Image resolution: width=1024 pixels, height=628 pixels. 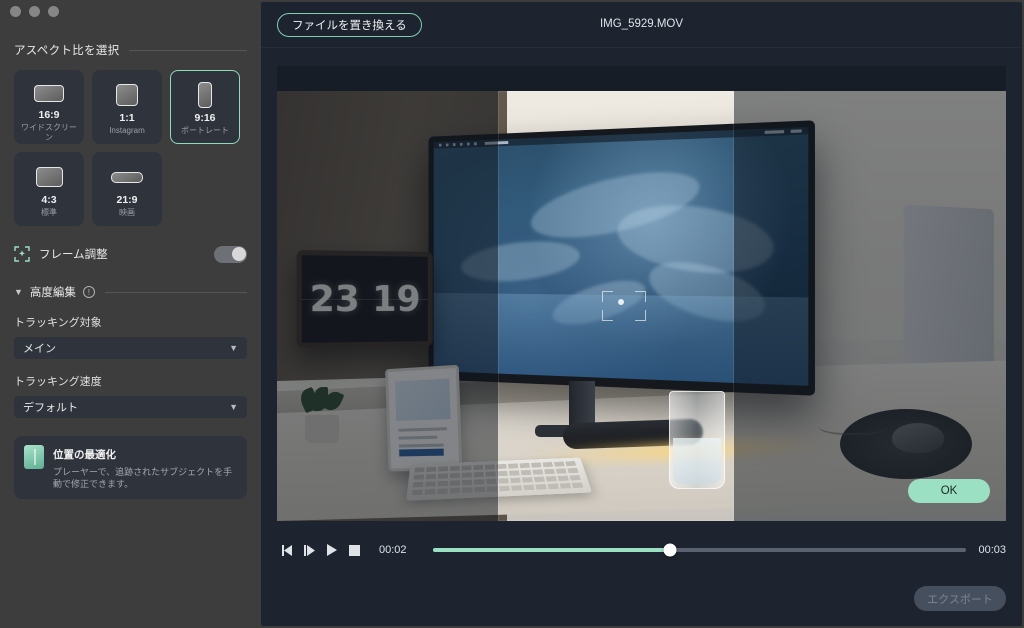 What do you see at coordinates (387, 306) in the screenshot?
I see `crop-dim-left` at bounding box center [387, 306].